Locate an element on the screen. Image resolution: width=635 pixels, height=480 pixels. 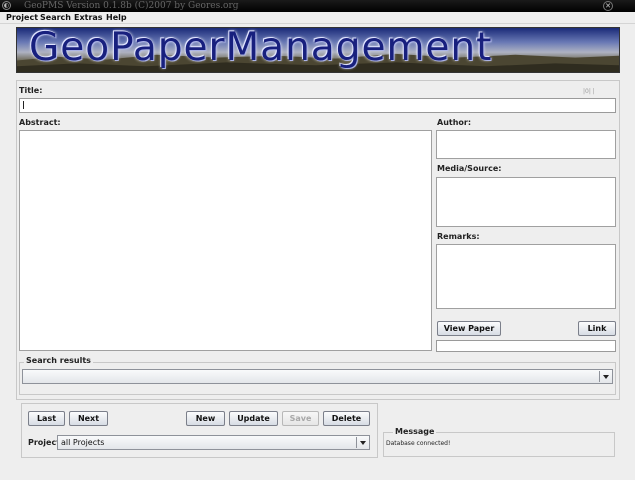
remarks-label: Remarks: is located at coordinates (458, 236).